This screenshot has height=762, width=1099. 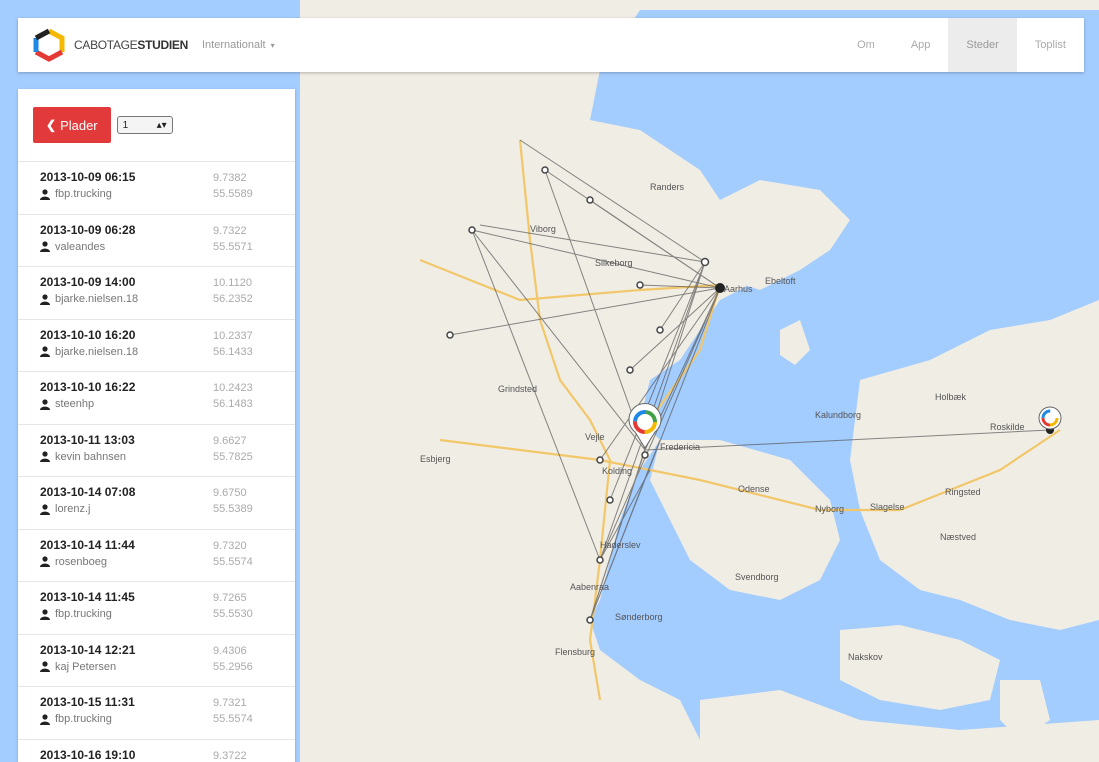 I want to click on entry-lon: 9.4306, so click(x=230, y=650).